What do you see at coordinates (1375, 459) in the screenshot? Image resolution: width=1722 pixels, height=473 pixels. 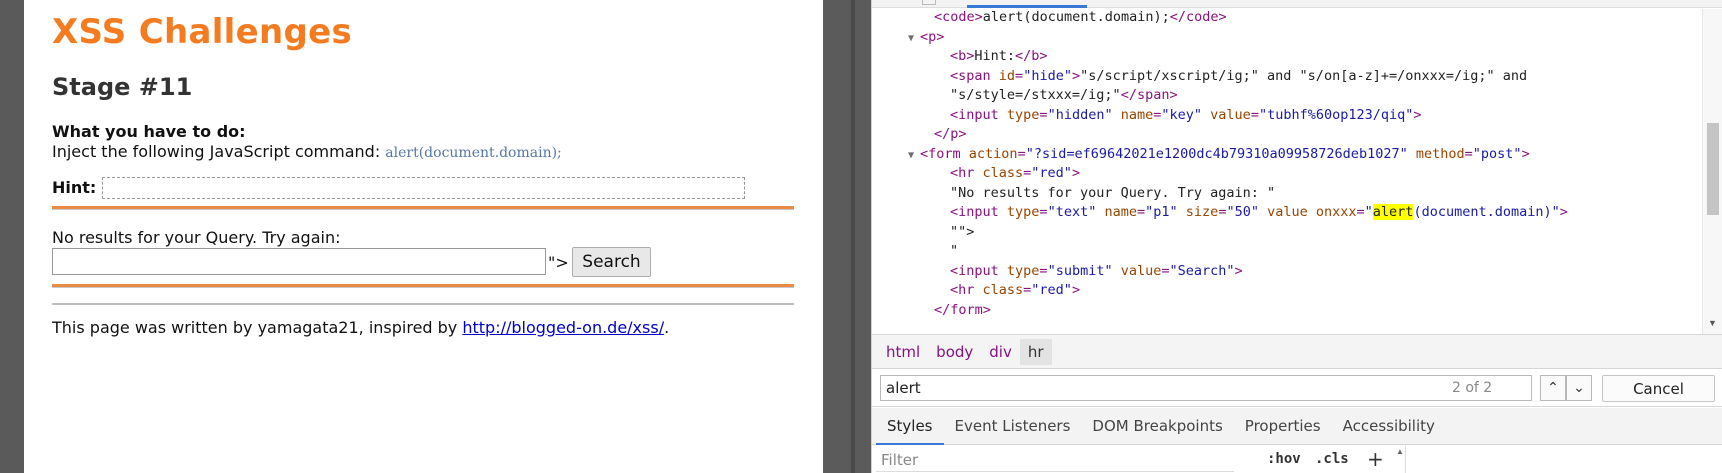 I see `new-style-rule-icon: +` at bounding box center [1375, 459].